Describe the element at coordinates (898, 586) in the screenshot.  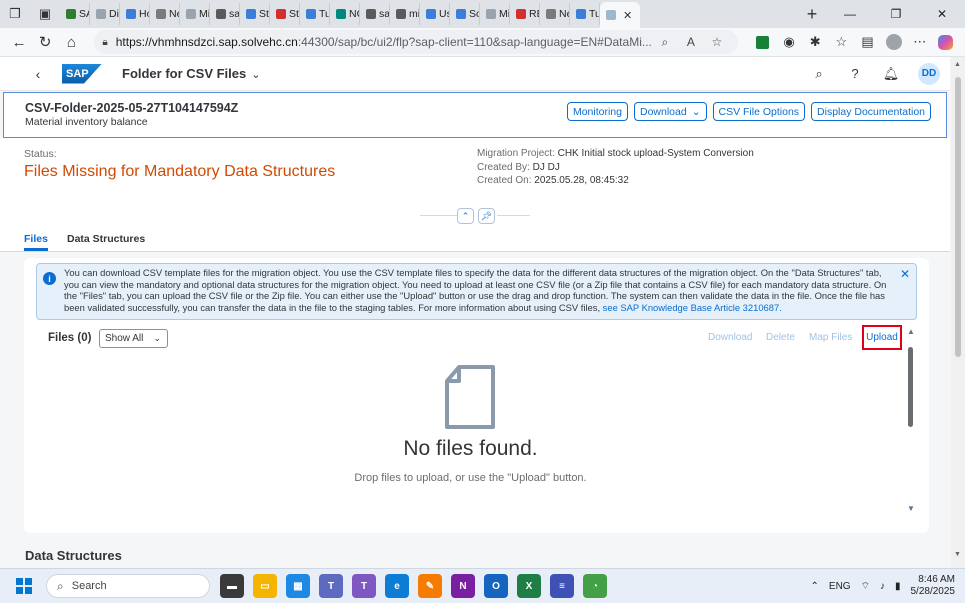
I see `battery-icon: ▮` at that location.